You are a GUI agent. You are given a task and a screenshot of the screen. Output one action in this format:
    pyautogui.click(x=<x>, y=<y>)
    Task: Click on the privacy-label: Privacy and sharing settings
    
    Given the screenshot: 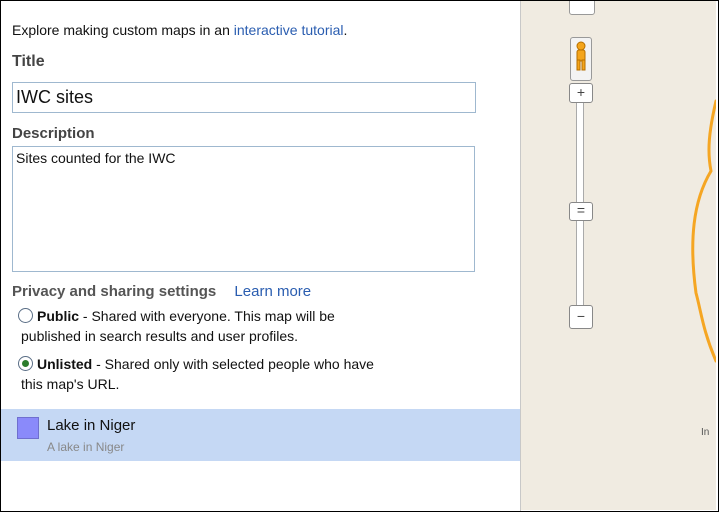 What is the action you would take?
    pyautogui.click(x=114, y=291)
    